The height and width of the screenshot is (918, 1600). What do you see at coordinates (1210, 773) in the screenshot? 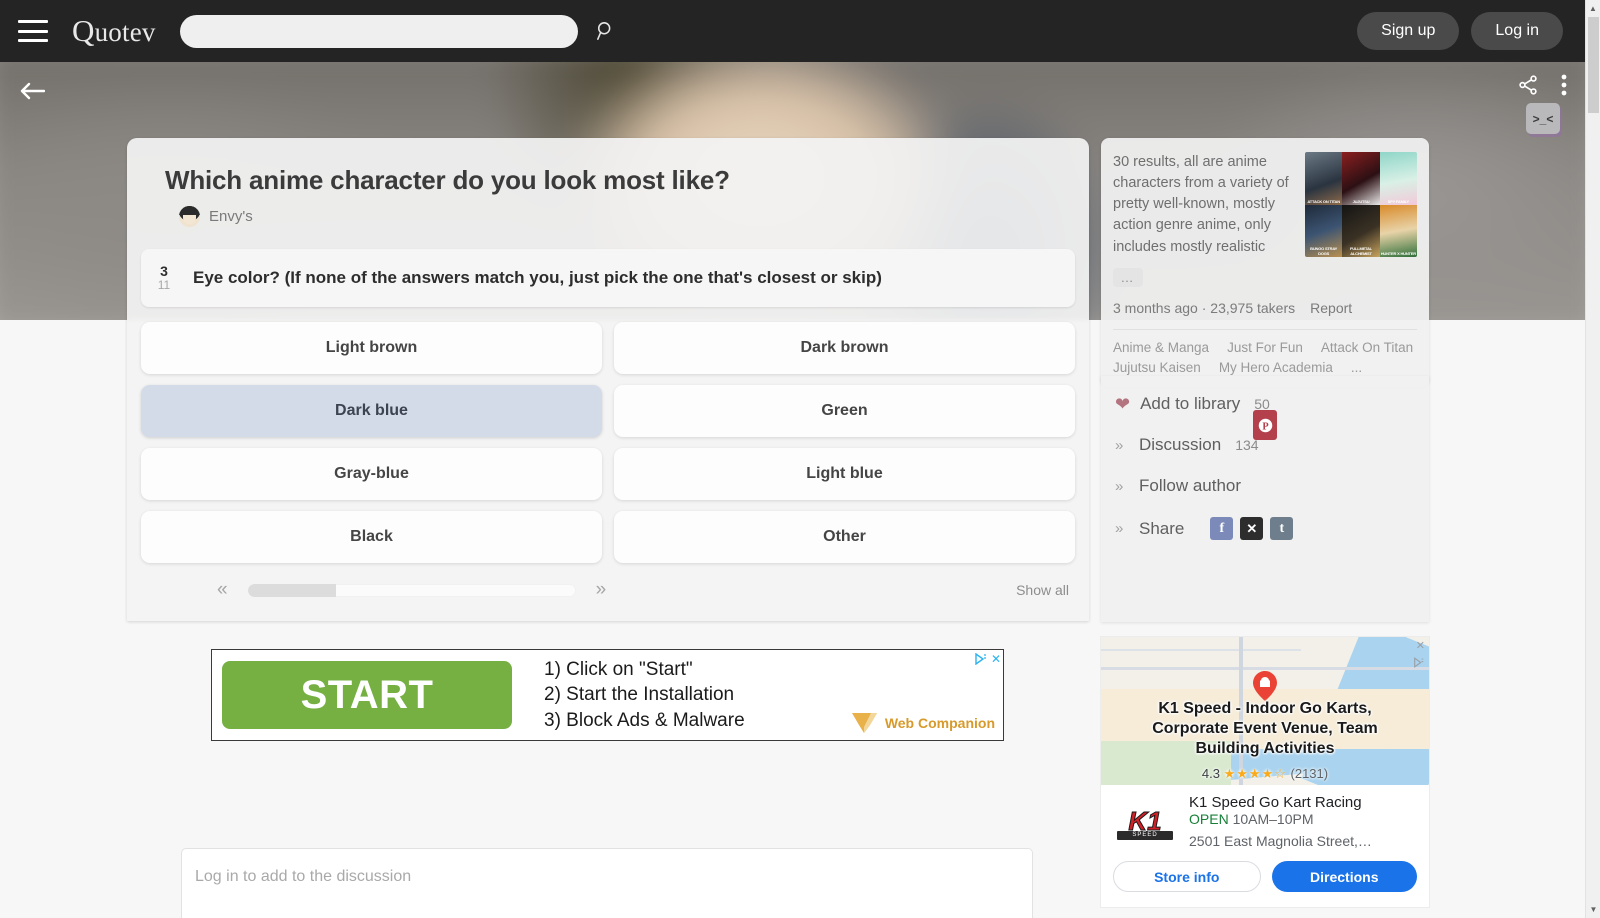
I see `rating-value: 4.3` at bounding box center [1210, 773].